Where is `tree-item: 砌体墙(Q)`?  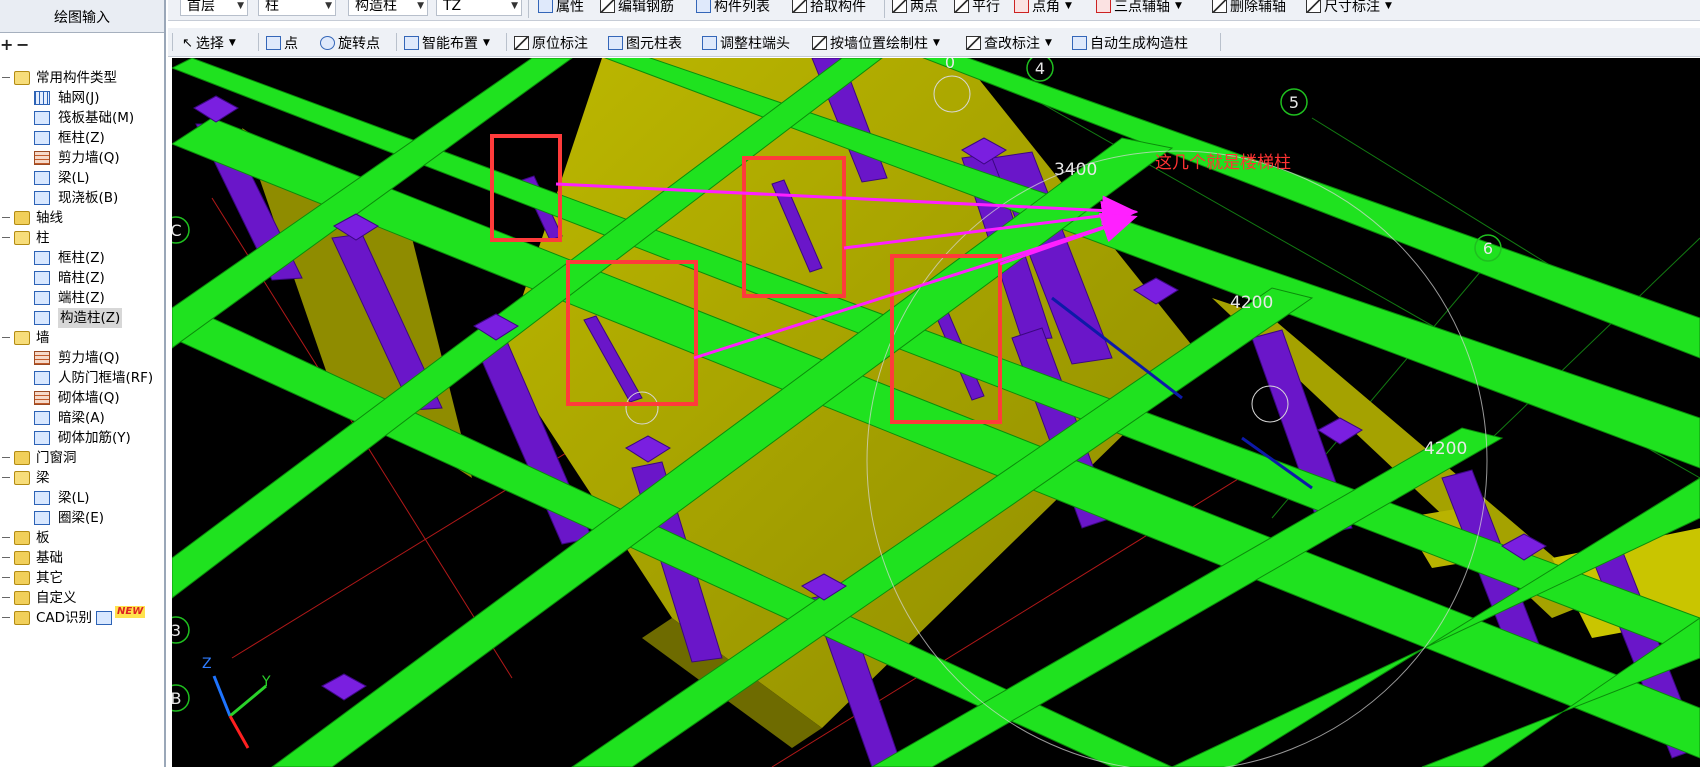
tree-item: 砌体墙(Q) is located at coordinates (91, 398).